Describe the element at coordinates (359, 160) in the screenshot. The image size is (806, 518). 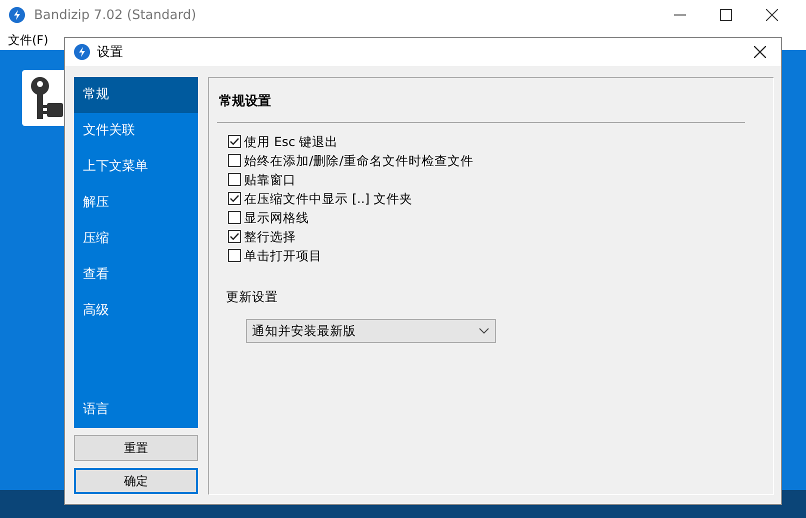
I see `checkbox-label: 始终在添加/删除/重命名文件时检查文件` at that location.